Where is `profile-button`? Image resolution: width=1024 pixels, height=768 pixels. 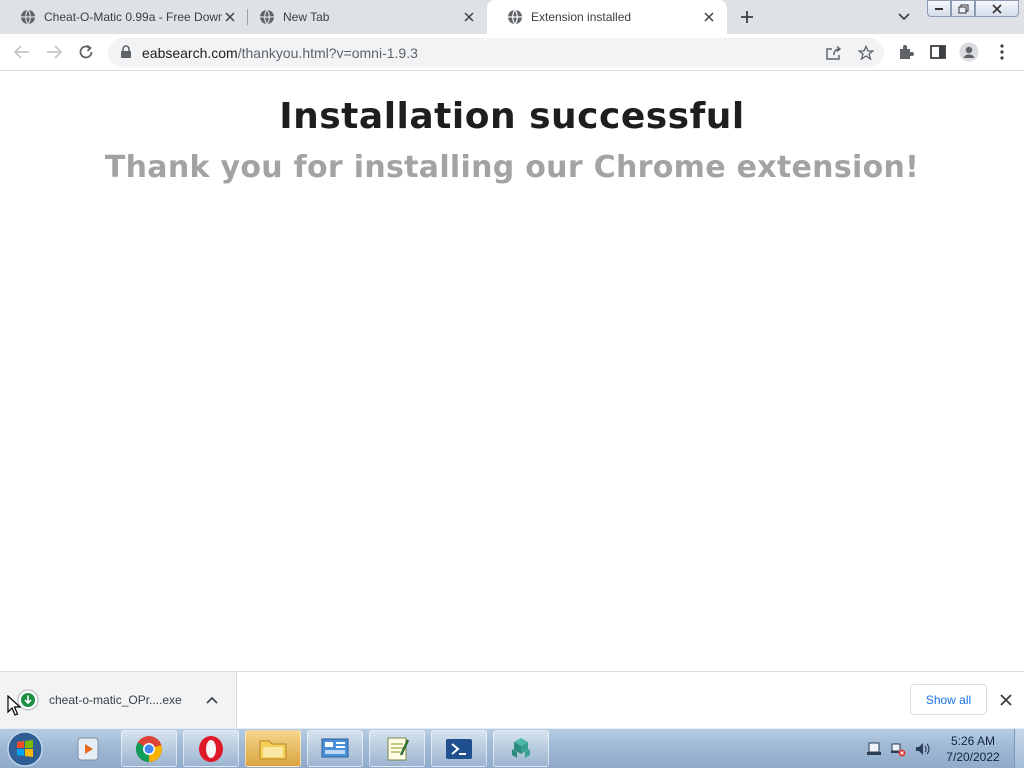
profile-button is located at coordinates (969, 52).